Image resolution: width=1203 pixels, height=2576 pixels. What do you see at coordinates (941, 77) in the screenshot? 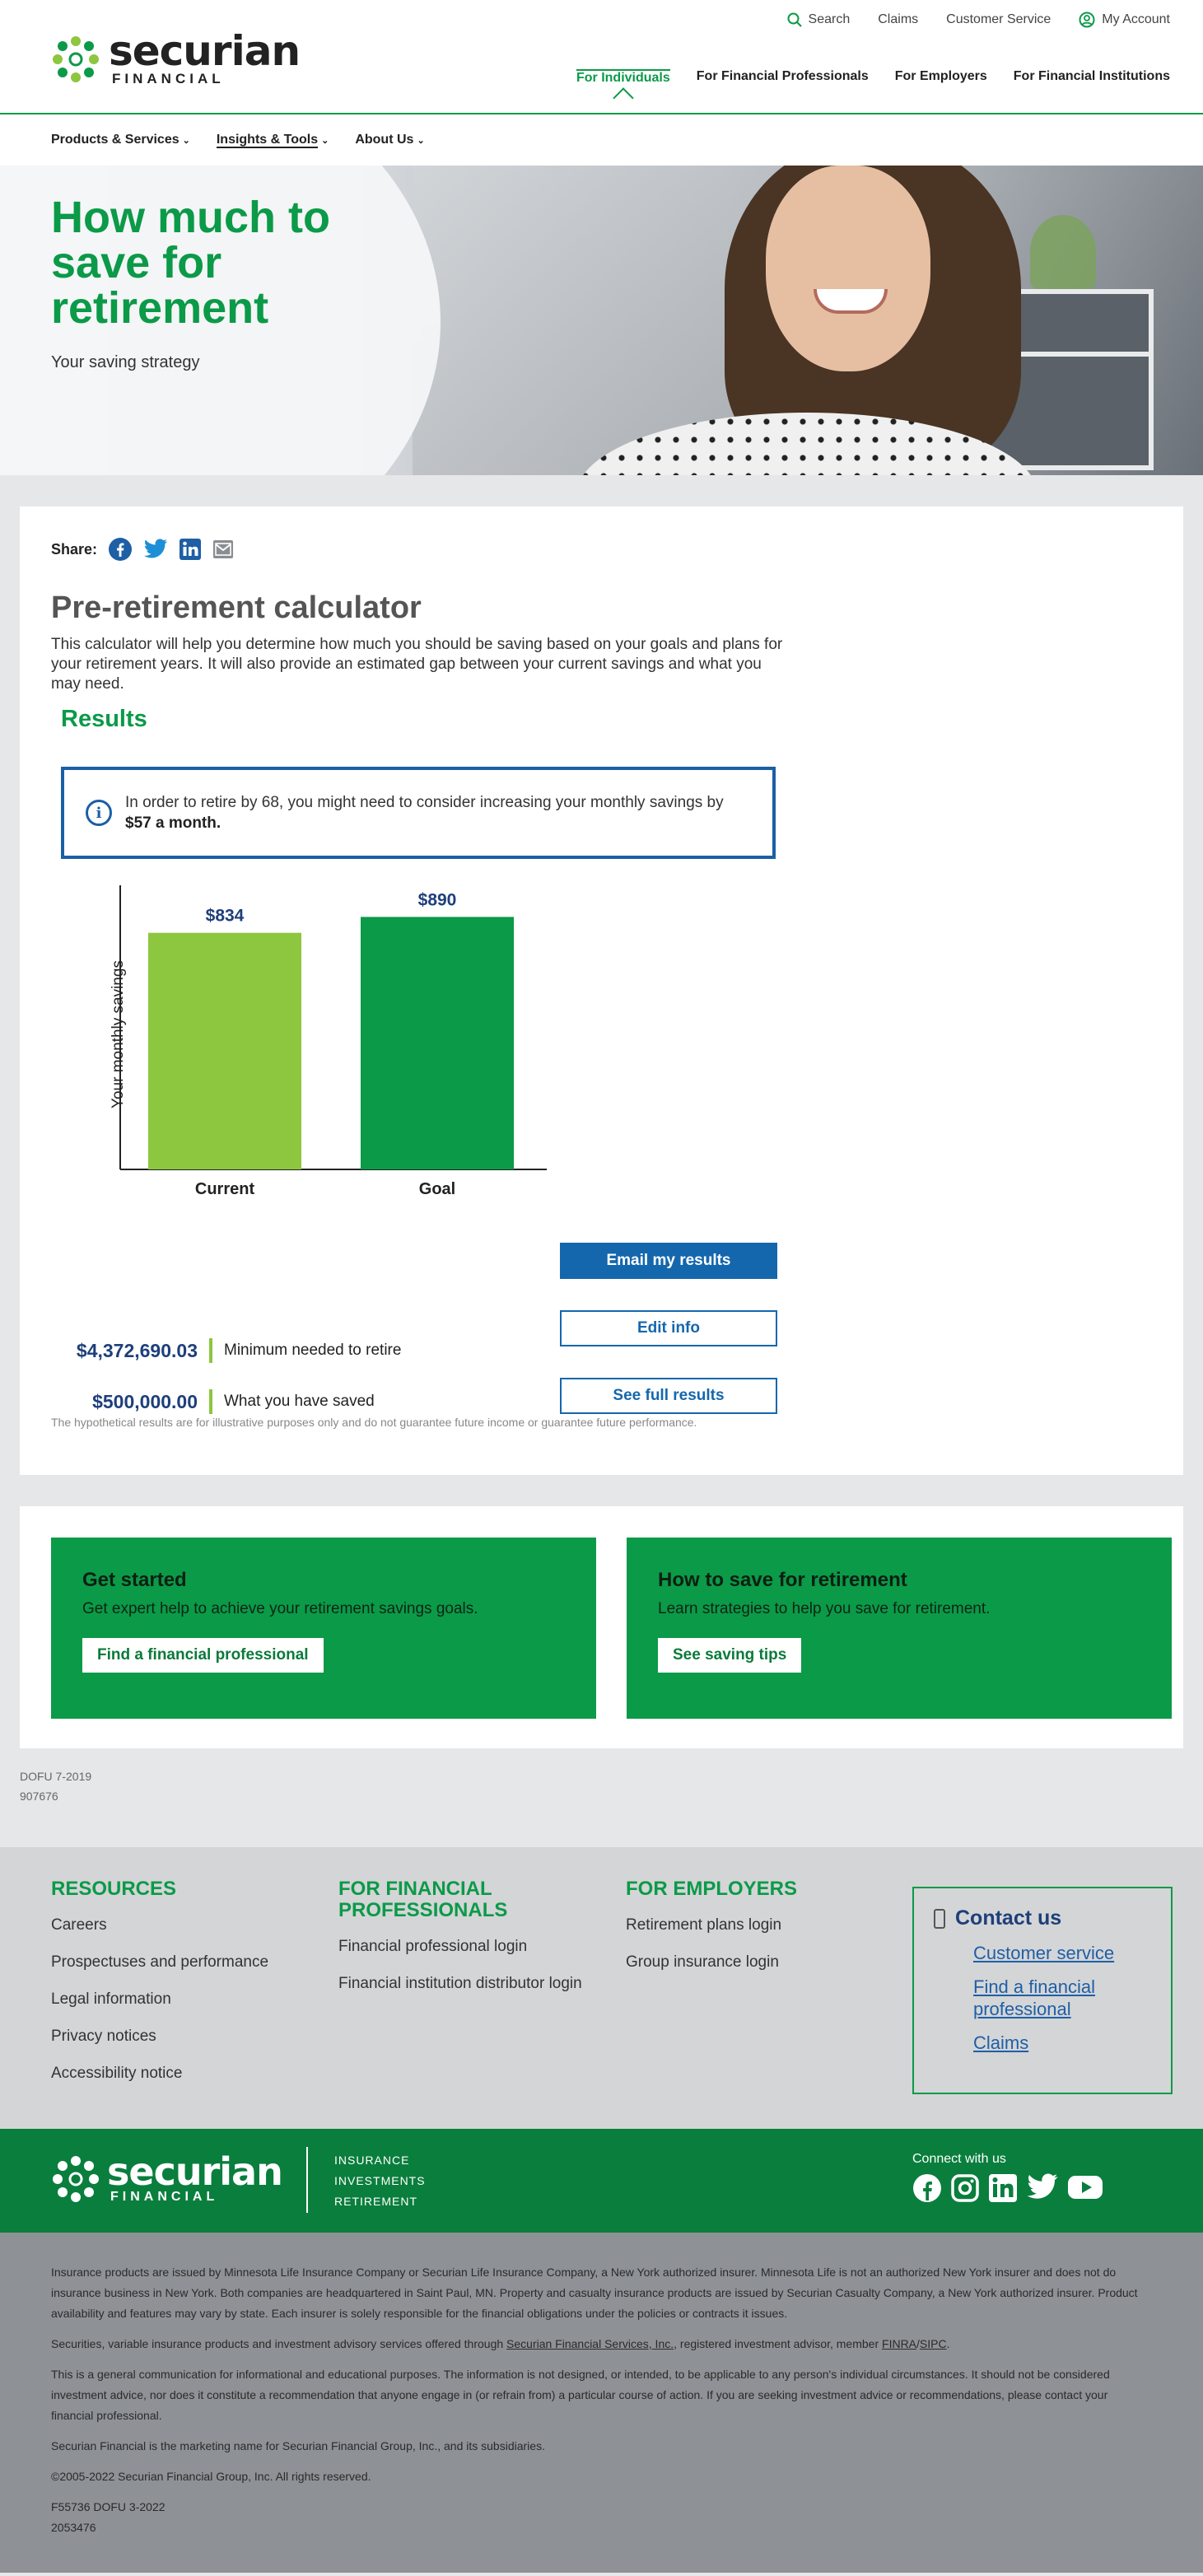
I see `nav-for-employers: For Employers` at bounding box center [941, 77].